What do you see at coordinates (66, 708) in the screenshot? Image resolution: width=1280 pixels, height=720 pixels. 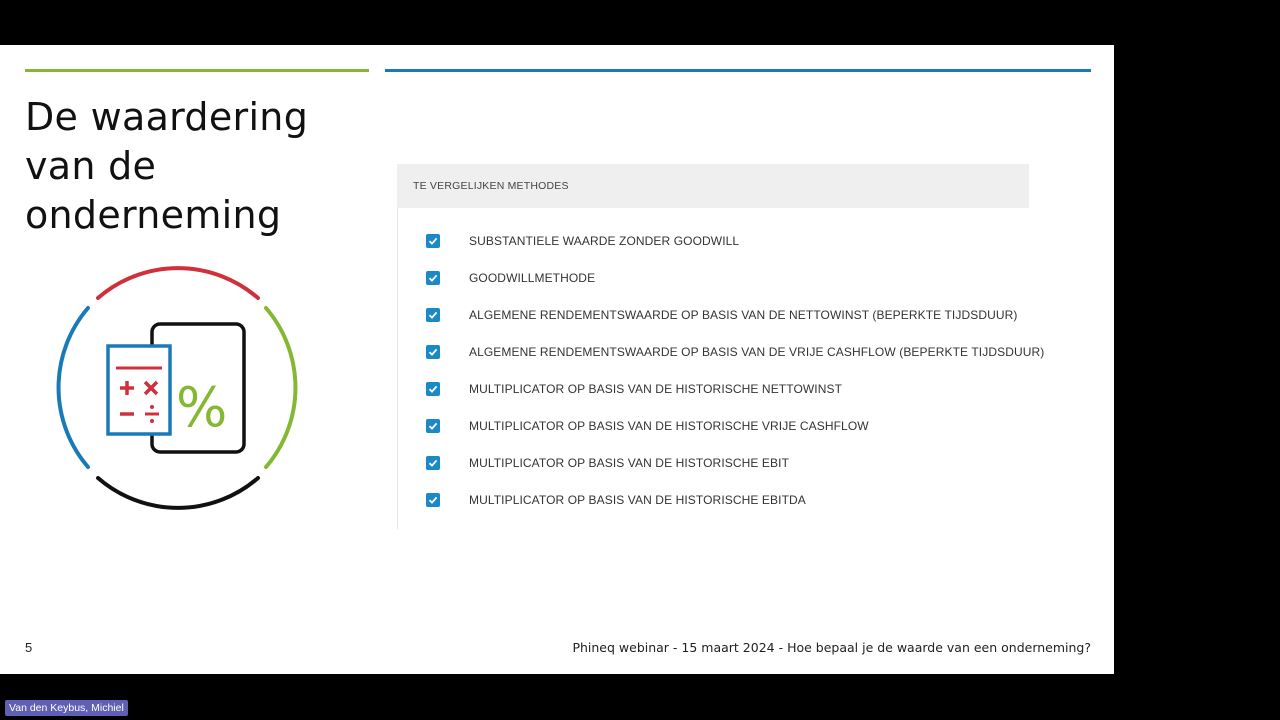 I see `participant-name-tag: Van den Keybus, Michiel` at bounding box center [66, 708].